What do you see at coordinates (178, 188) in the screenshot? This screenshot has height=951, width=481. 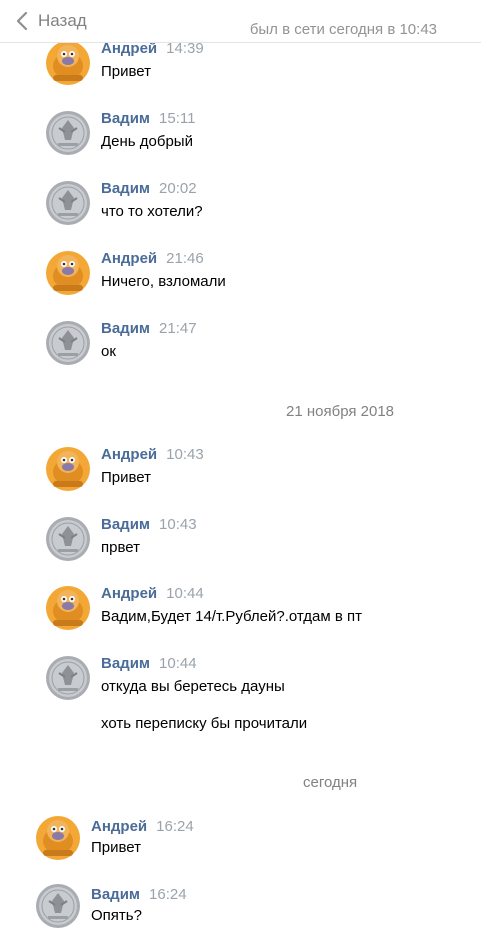 I see `message-time: 20:02` at bounding box center [178, 188].